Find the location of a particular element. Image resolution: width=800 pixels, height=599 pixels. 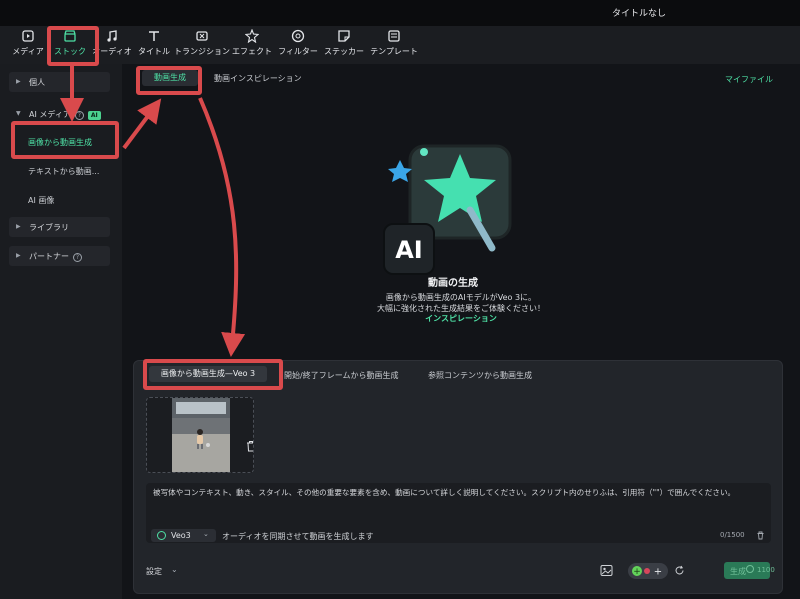

model-select: Veo3 ⌄ is located at coordinates (183, 535).